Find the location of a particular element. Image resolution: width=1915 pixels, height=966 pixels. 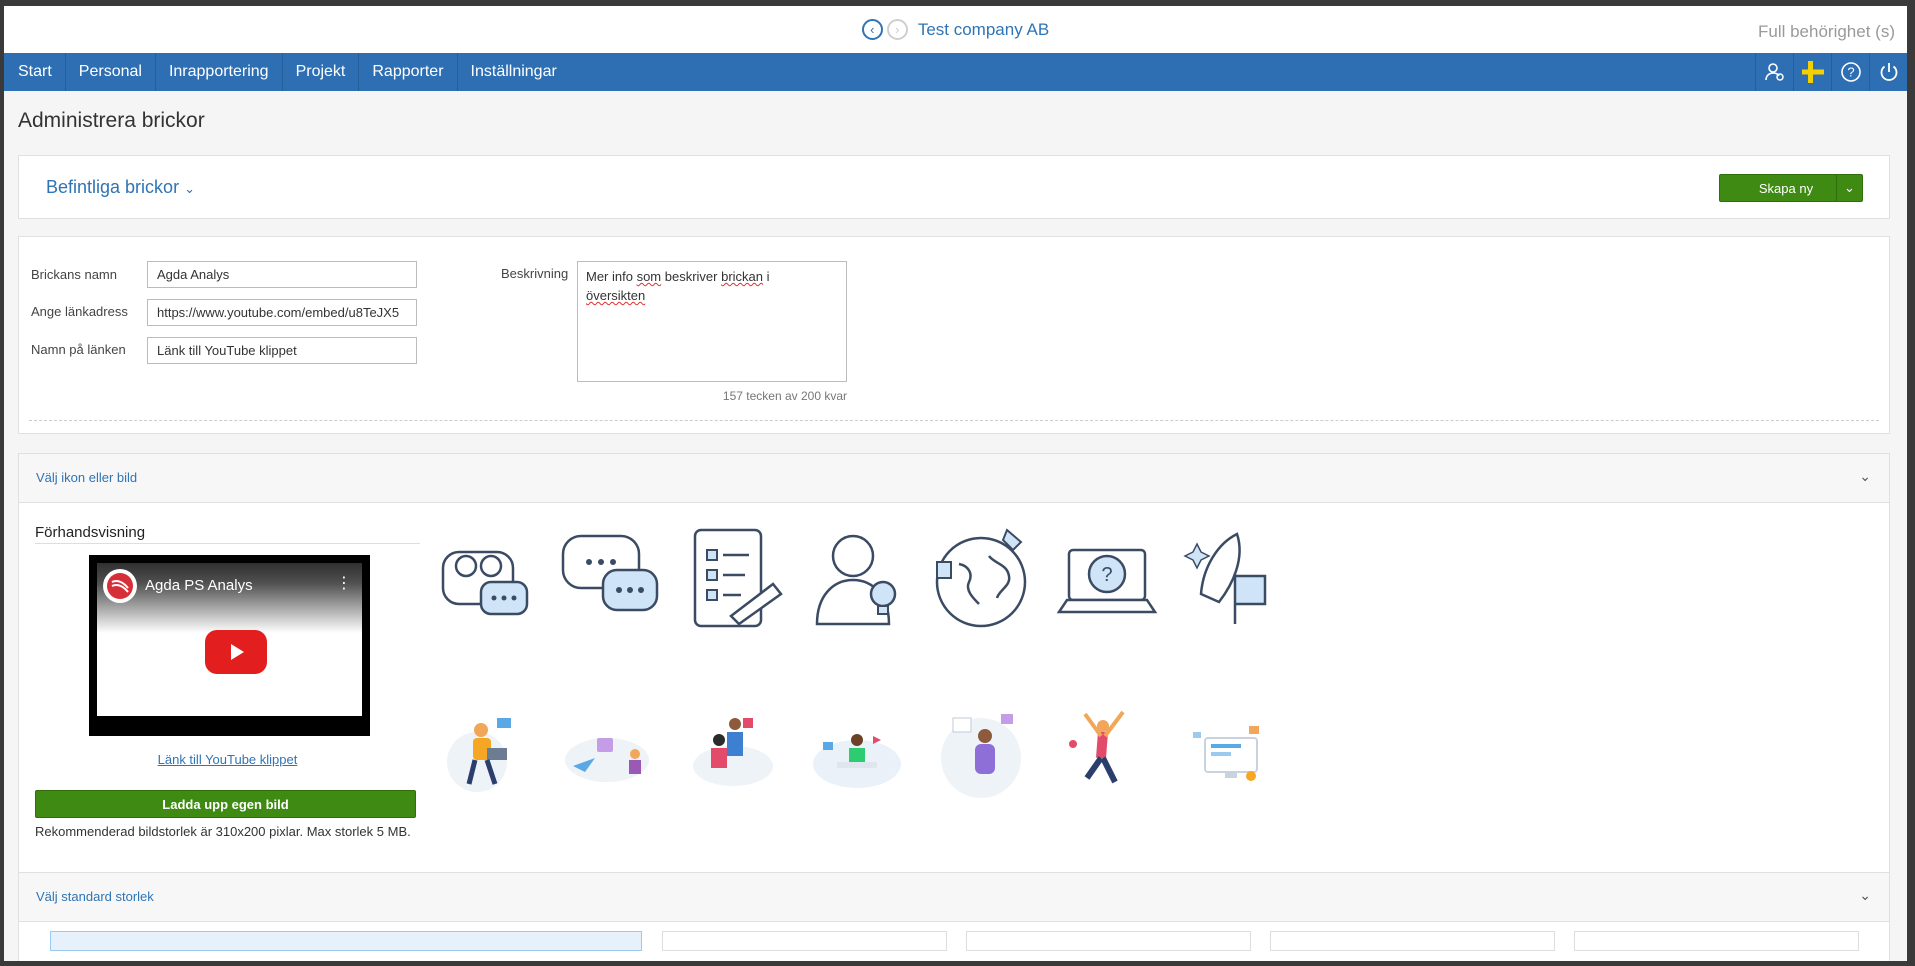

team-collaboration-illustration is located at coordinates (738, 759).